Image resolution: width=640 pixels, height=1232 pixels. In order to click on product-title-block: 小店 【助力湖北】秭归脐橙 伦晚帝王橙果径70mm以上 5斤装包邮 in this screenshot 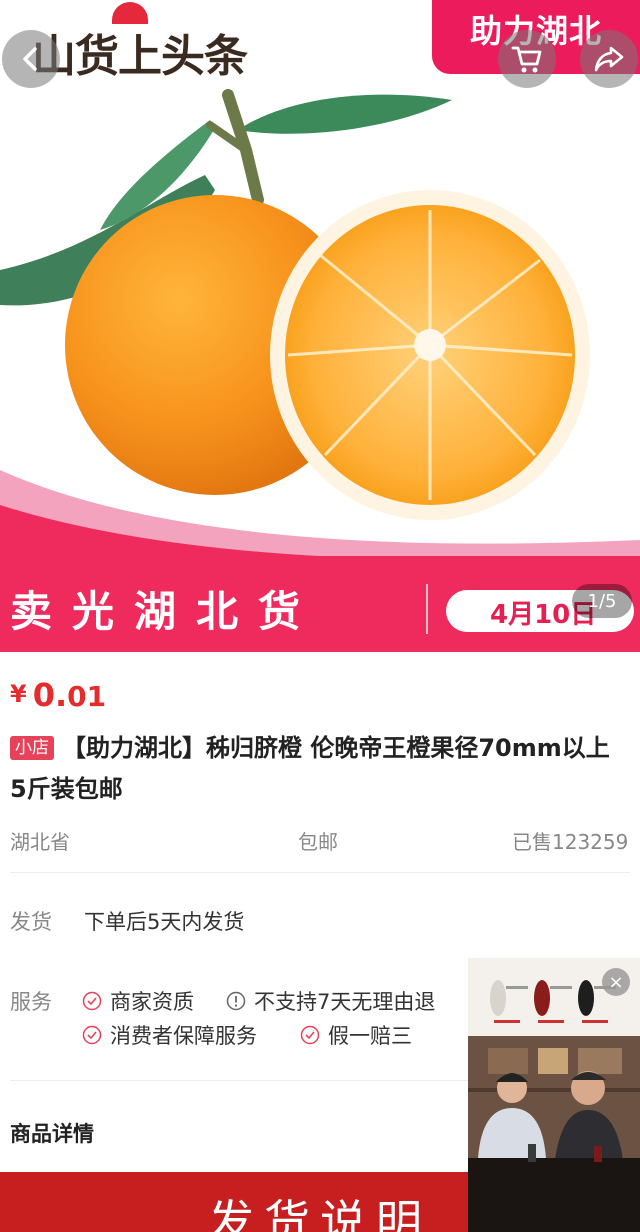, I will do `click(310, 769)`.